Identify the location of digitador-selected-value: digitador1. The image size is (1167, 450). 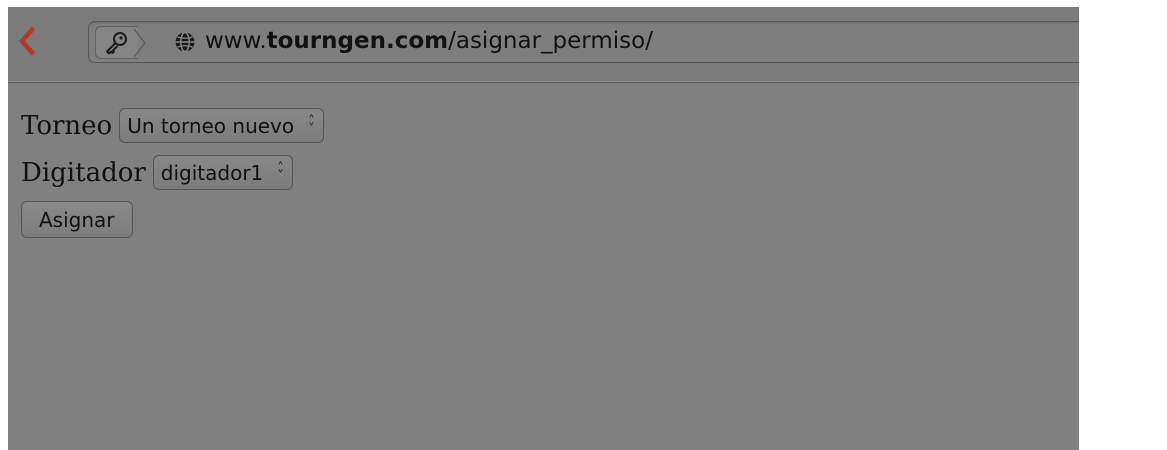
(212, 172).